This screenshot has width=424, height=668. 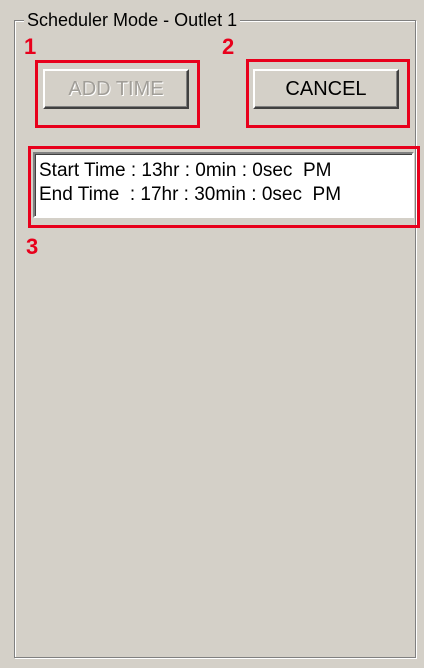 What do you see at coordinates (326, 89) in the screenshot?
I see `cancel-button: CANCEL` at bounding box center [326, 89].